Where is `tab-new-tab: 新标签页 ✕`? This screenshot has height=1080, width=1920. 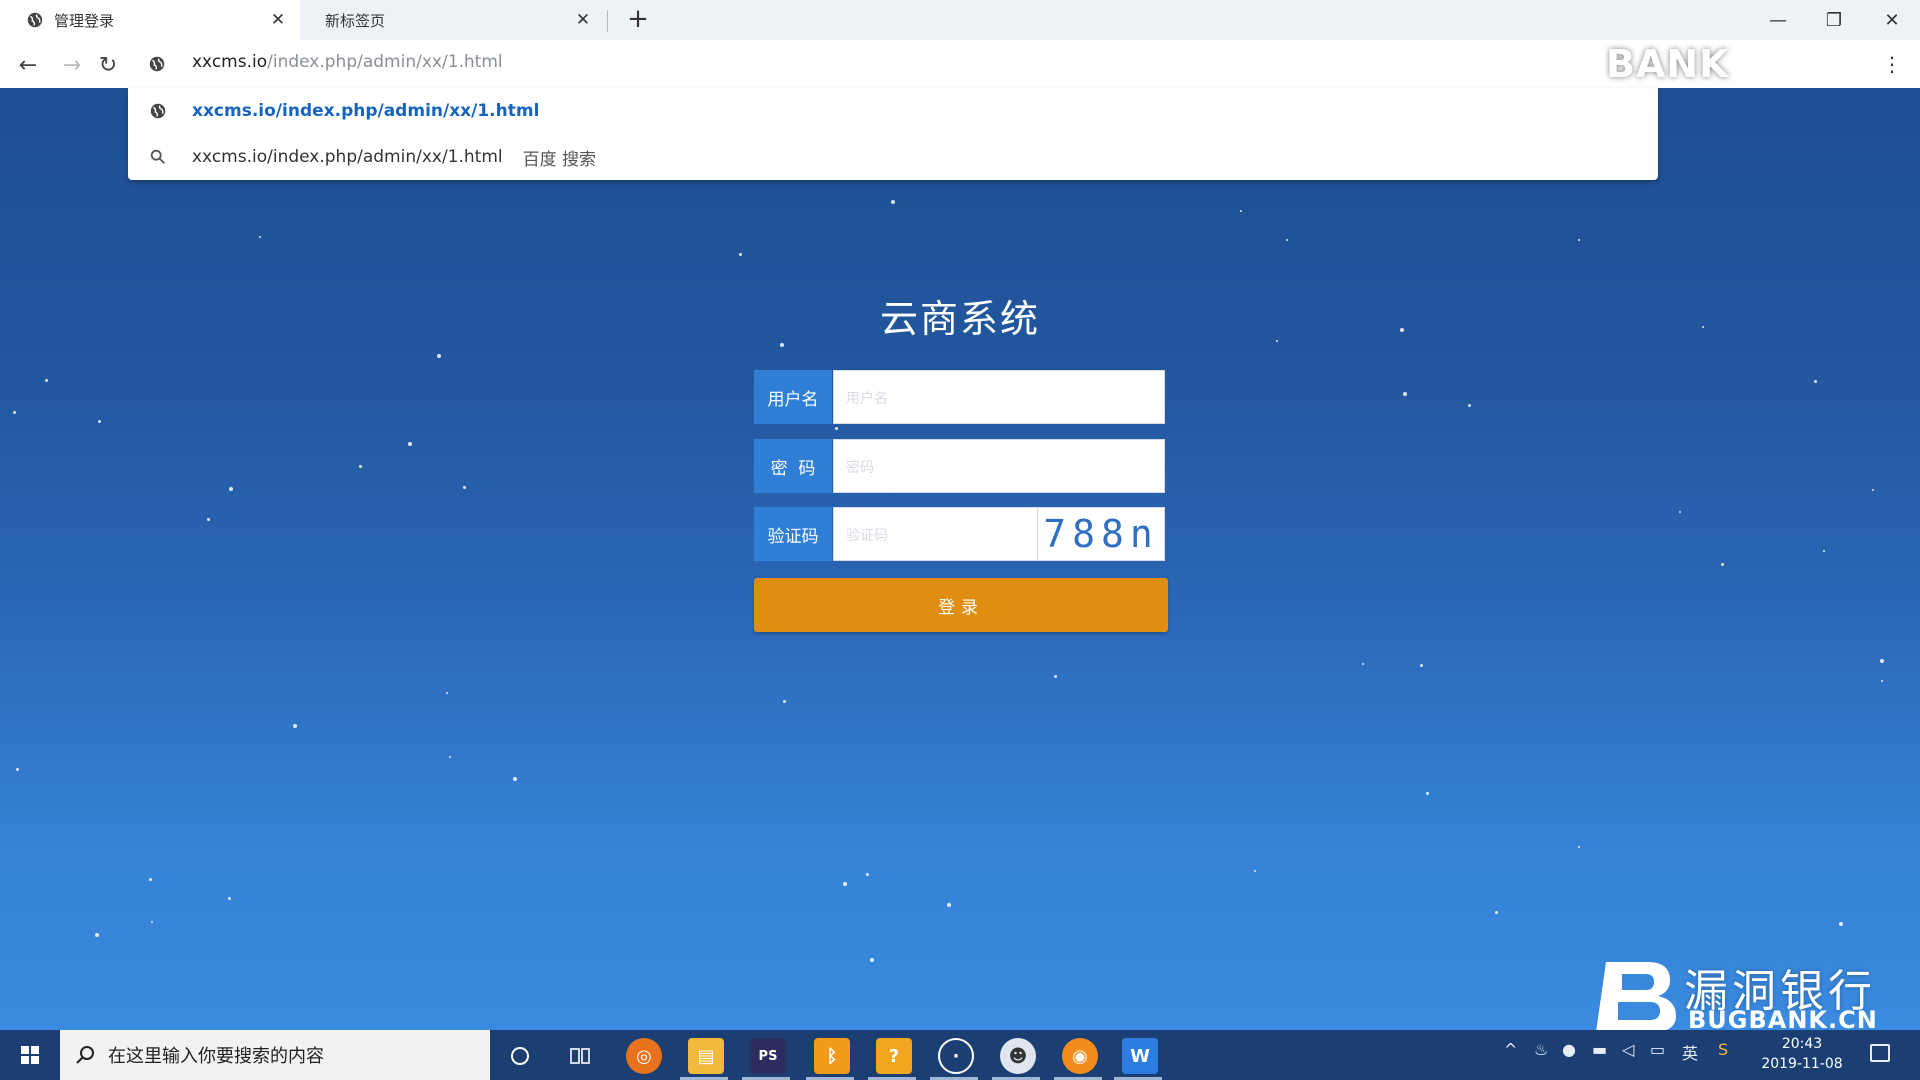
tab-new-tab: 新标签页 ✕ is located at coordinates (455, 20).